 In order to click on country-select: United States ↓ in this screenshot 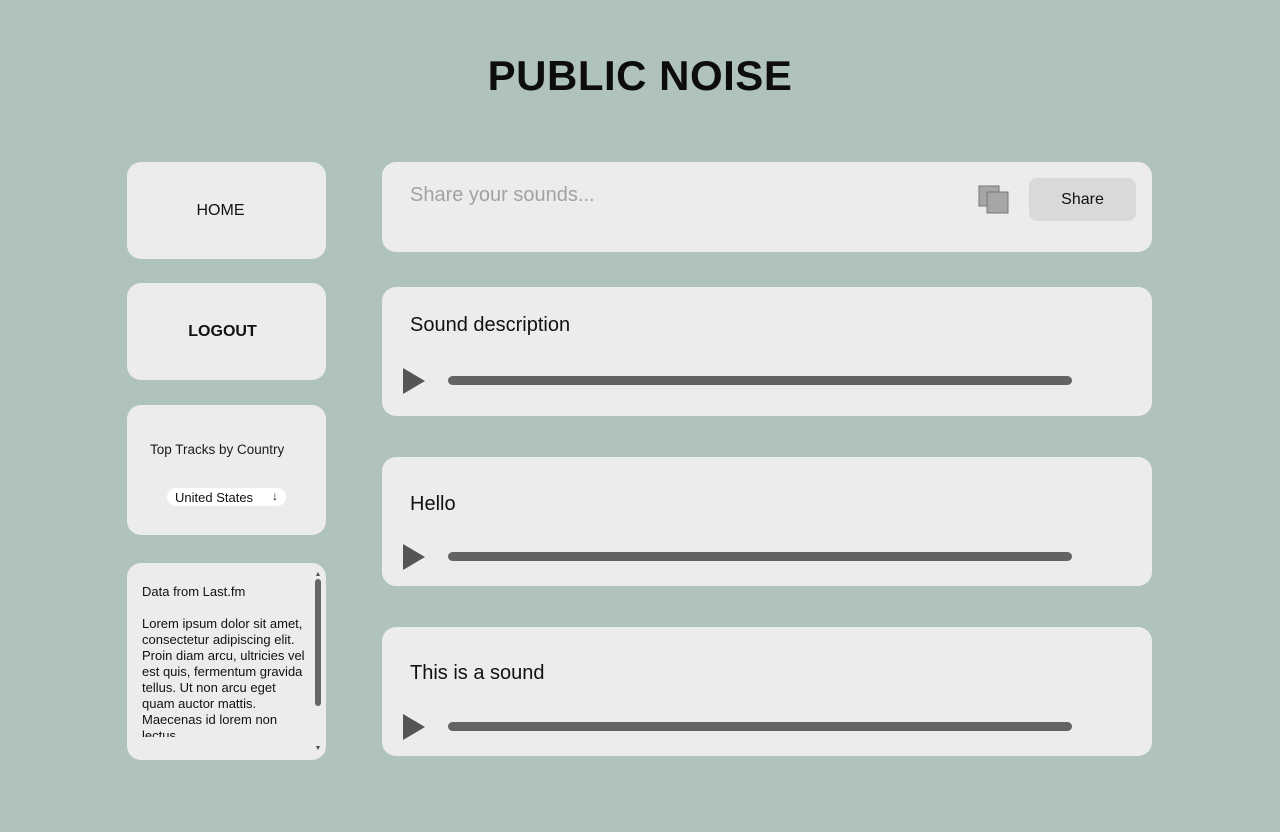, I will do `click(226, 497)`.